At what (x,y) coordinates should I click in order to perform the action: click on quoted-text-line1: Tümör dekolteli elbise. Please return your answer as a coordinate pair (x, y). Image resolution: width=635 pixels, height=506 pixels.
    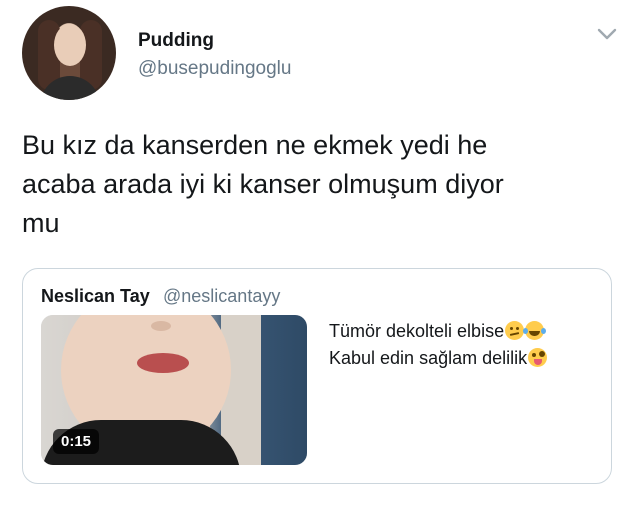
    Looking at the image, I should click on (417, 331).